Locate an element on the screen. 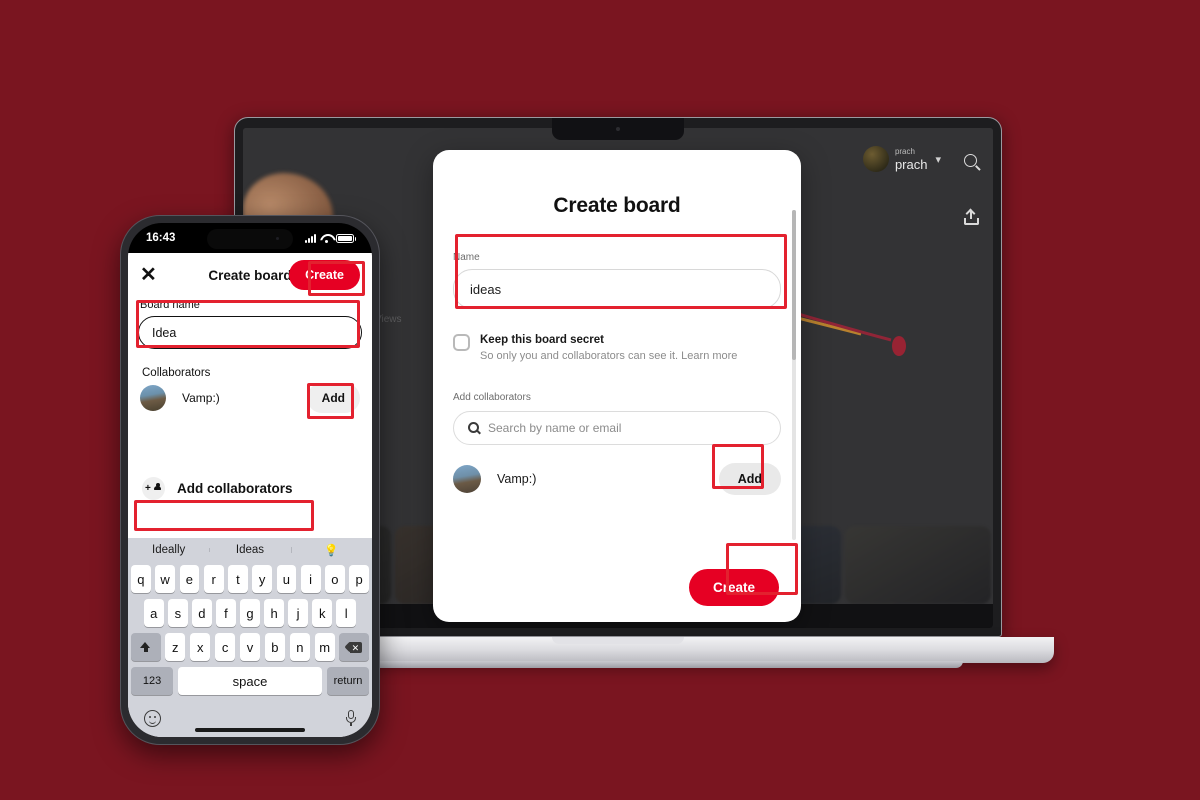  key: k is located at coordinates (322, 613).